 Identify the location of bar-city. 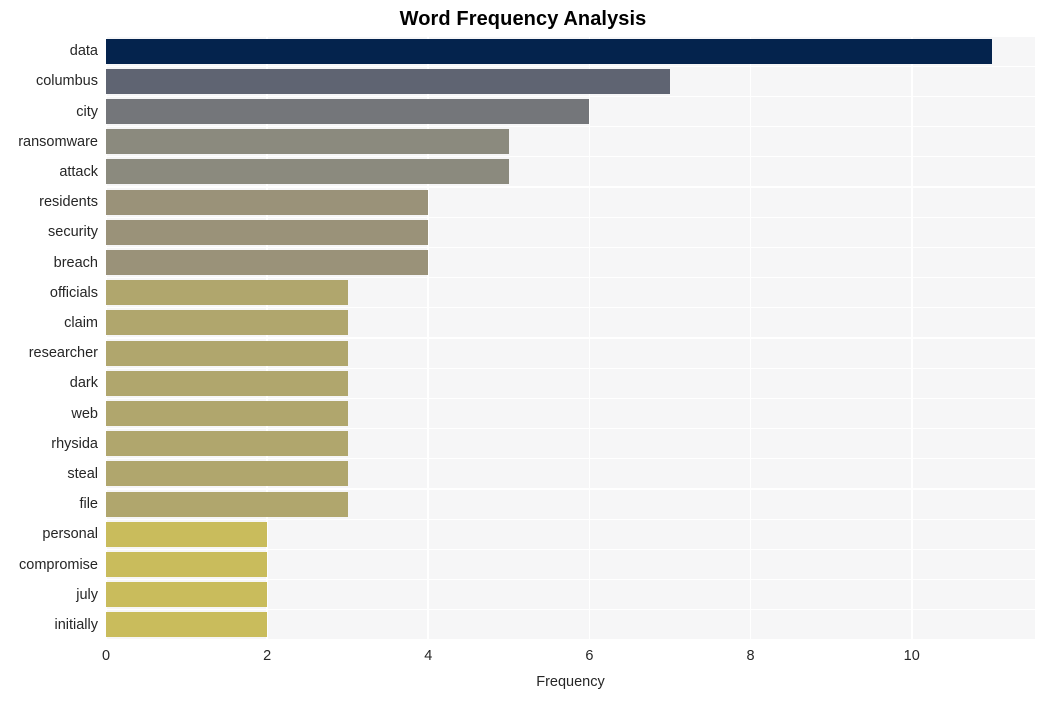
(348, 111).